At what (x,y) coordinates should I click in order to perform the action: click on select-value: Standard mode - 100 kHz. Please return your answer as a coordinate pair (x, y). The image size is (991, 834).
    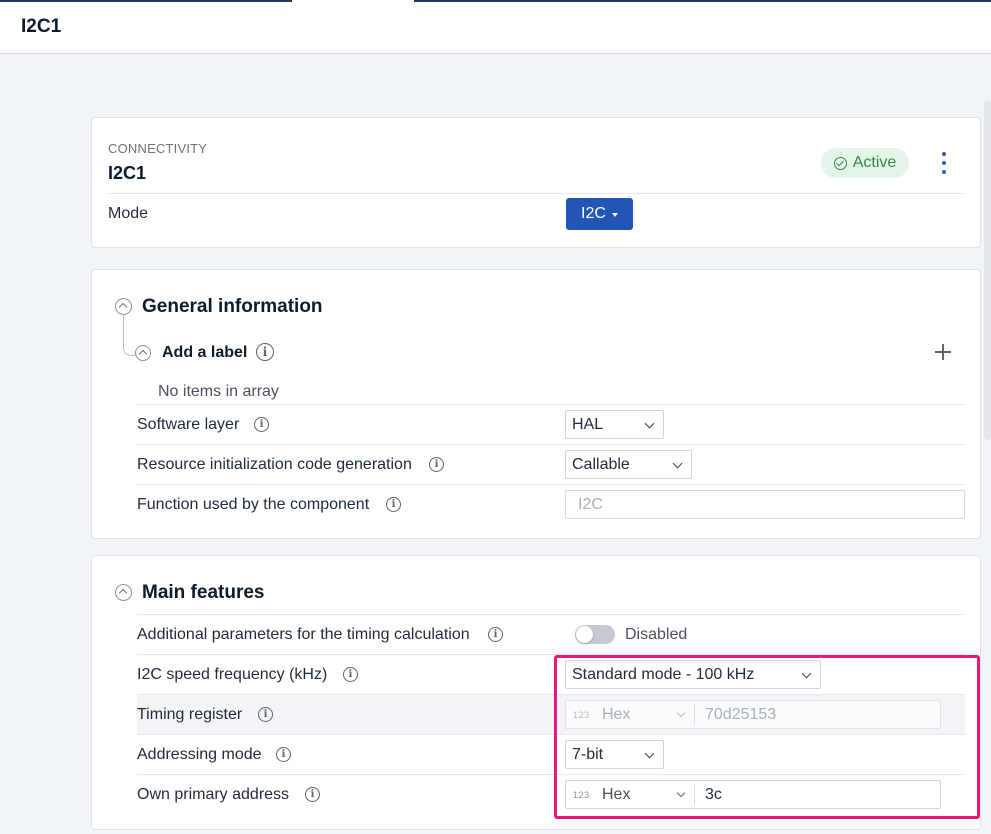
    Looking at the image, I should click on (663, 674).